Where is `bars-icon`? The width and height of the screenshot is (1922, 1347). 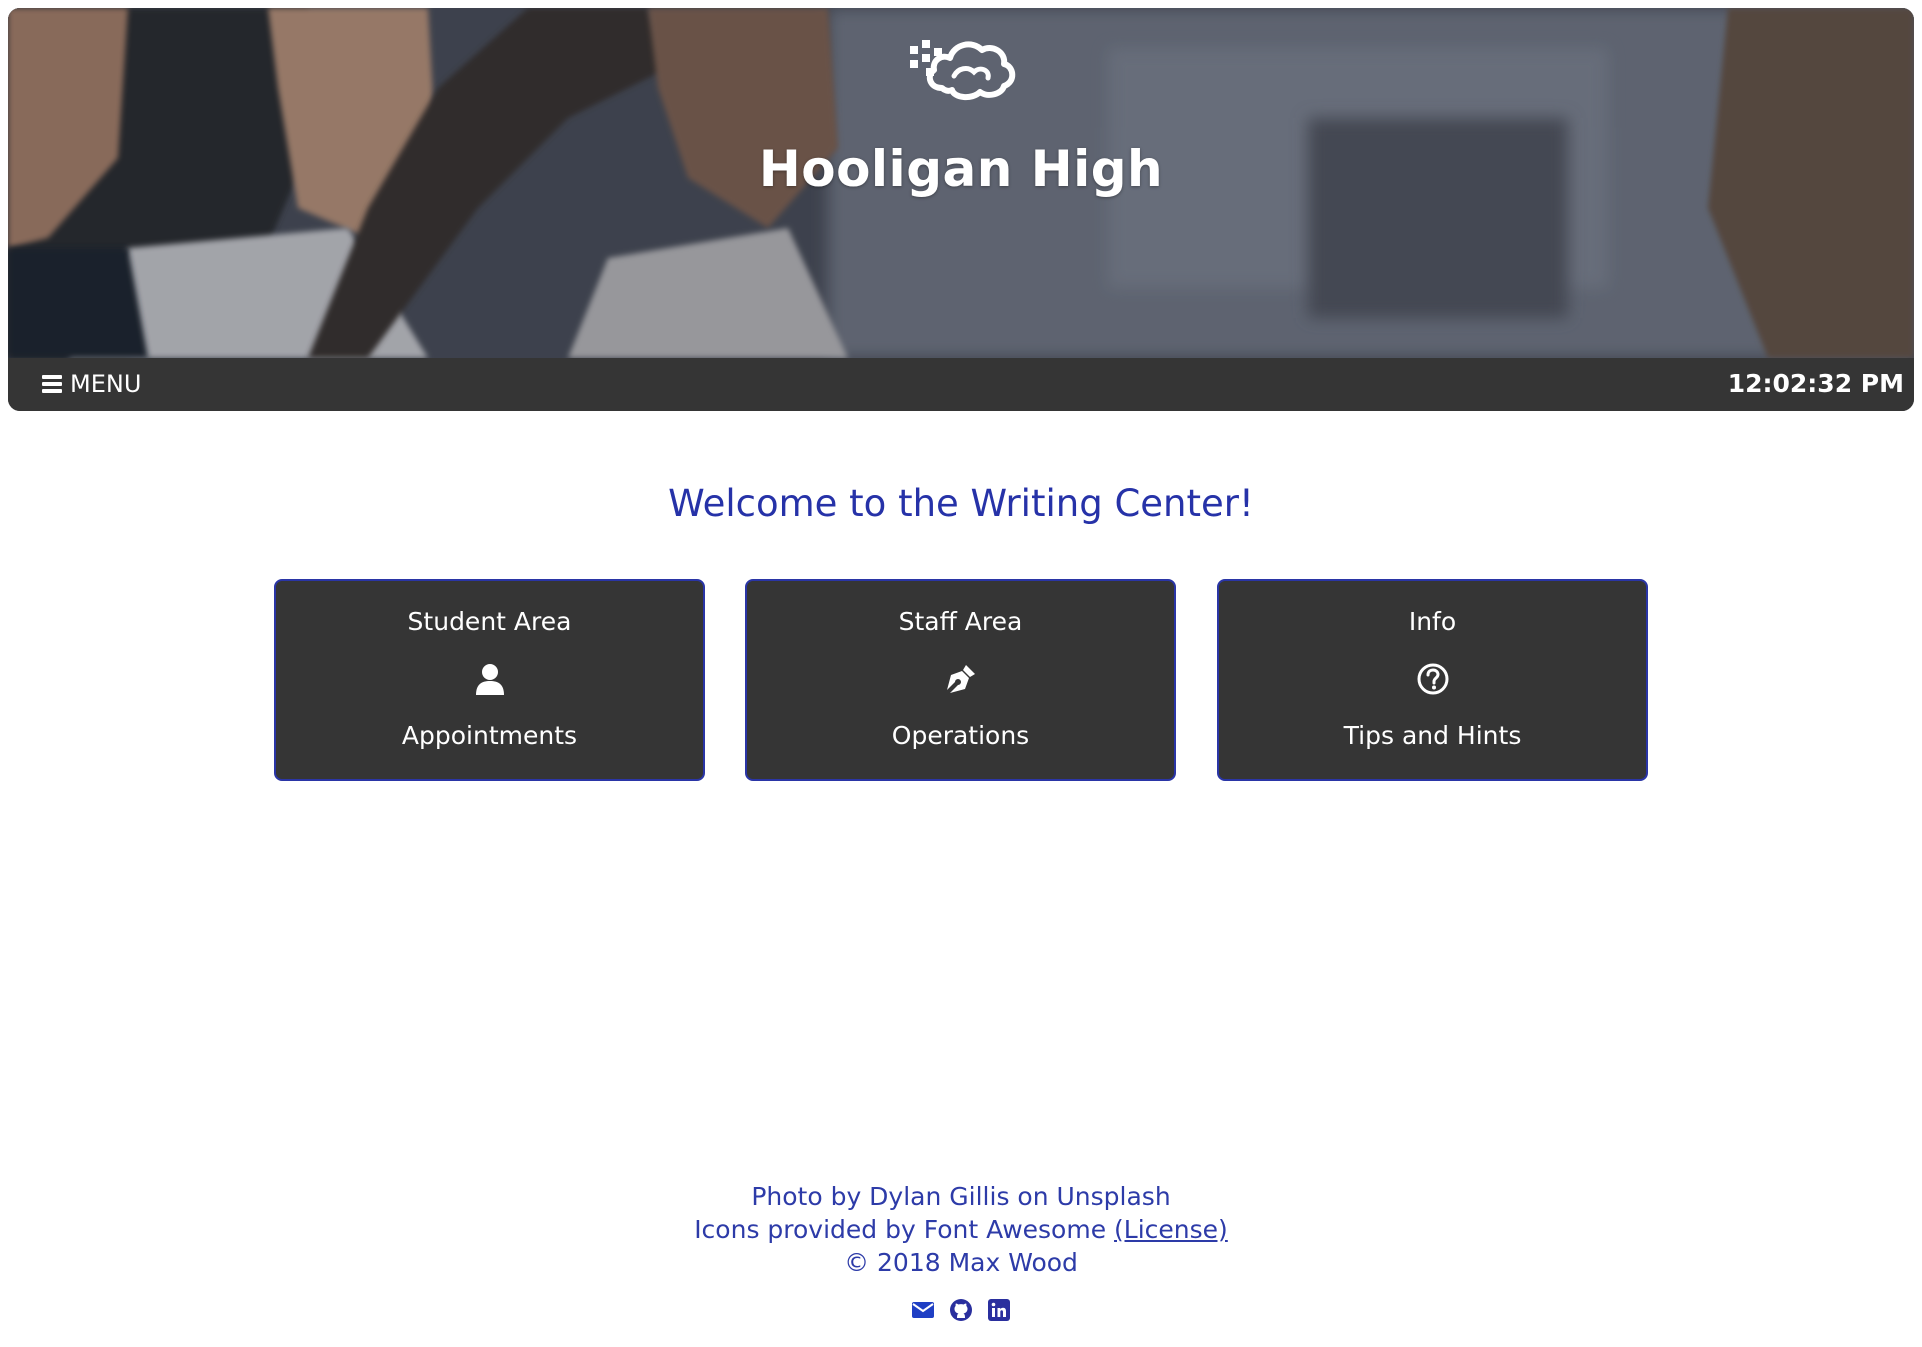
bars-icon is located at coordinates (52, 384).